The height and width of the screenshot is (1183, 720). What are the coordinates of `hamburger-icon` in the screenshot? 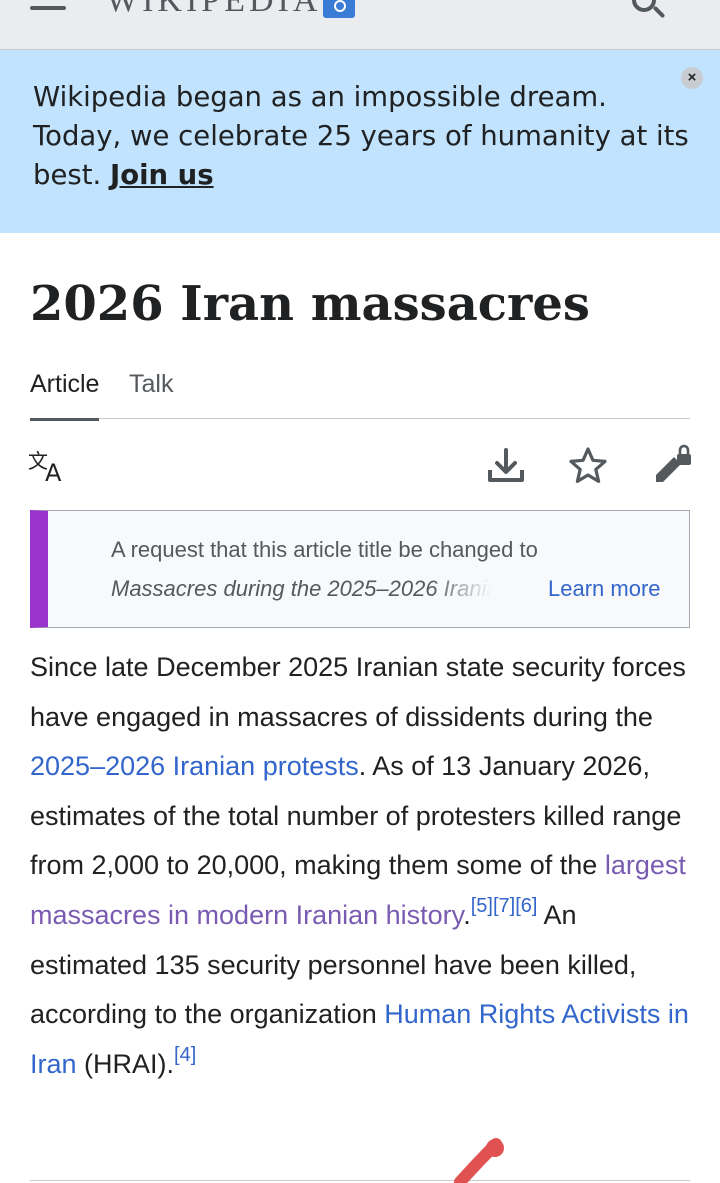 It's located at (48, 7).